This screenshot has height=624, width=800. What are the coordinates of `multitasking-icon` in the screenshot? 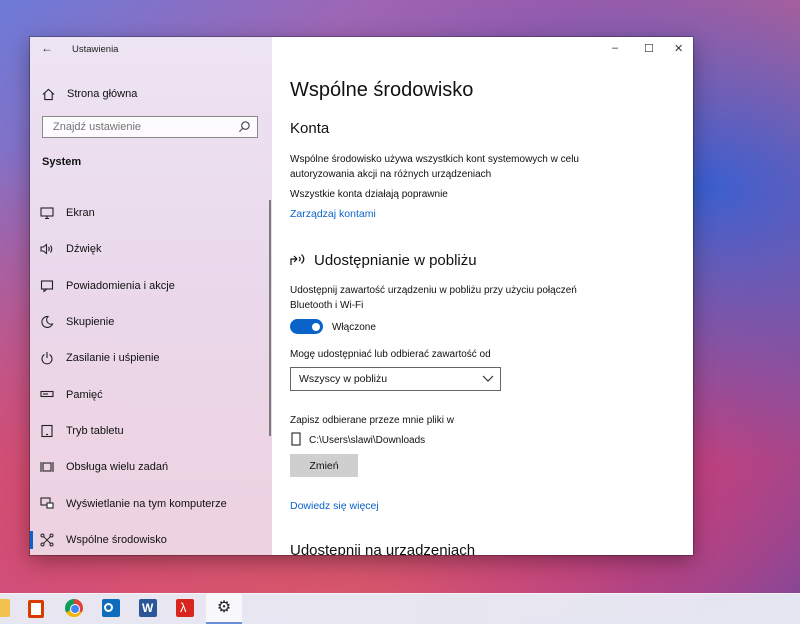 It's located at (47, 467).